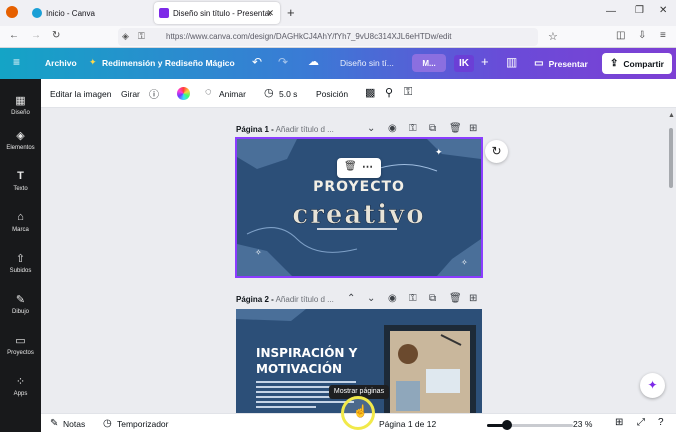 This screenshot has width=676, height=432. What do you see at coordinates (283, 62) in the screenshot?
I see `redo-icon: ↷` at bounding box center [283, 62].